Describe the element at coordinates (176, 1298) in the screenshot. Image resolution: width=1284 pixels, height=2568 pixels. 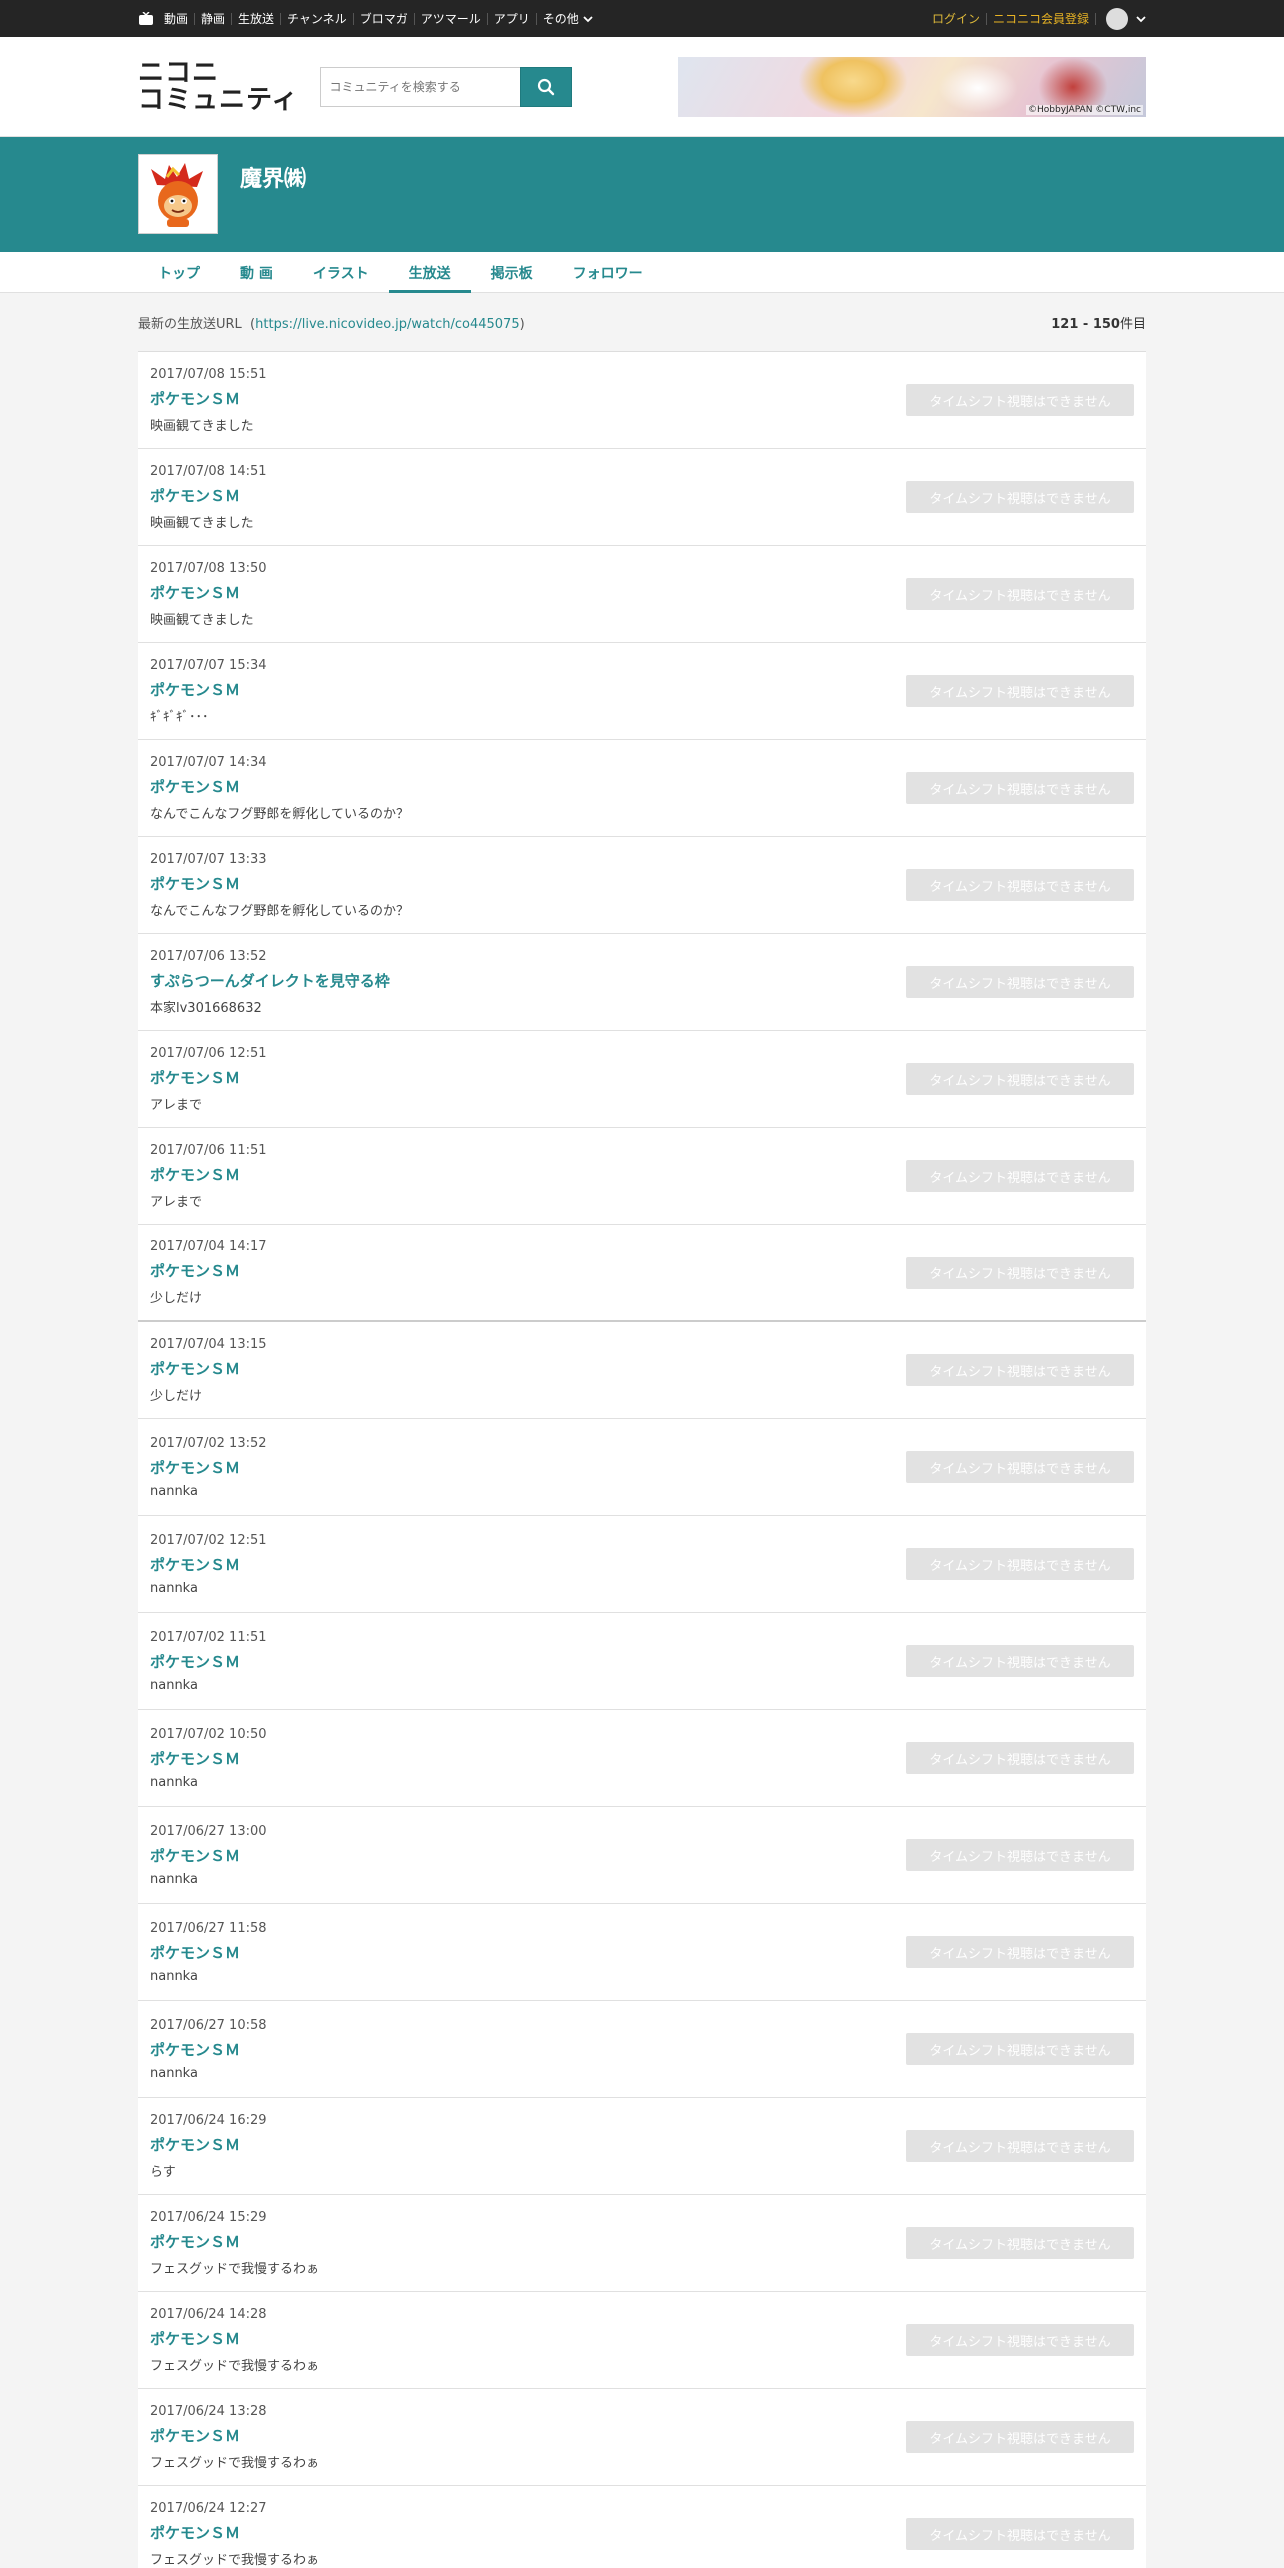
I see `broadcast-description: 少しだけ` at that location.